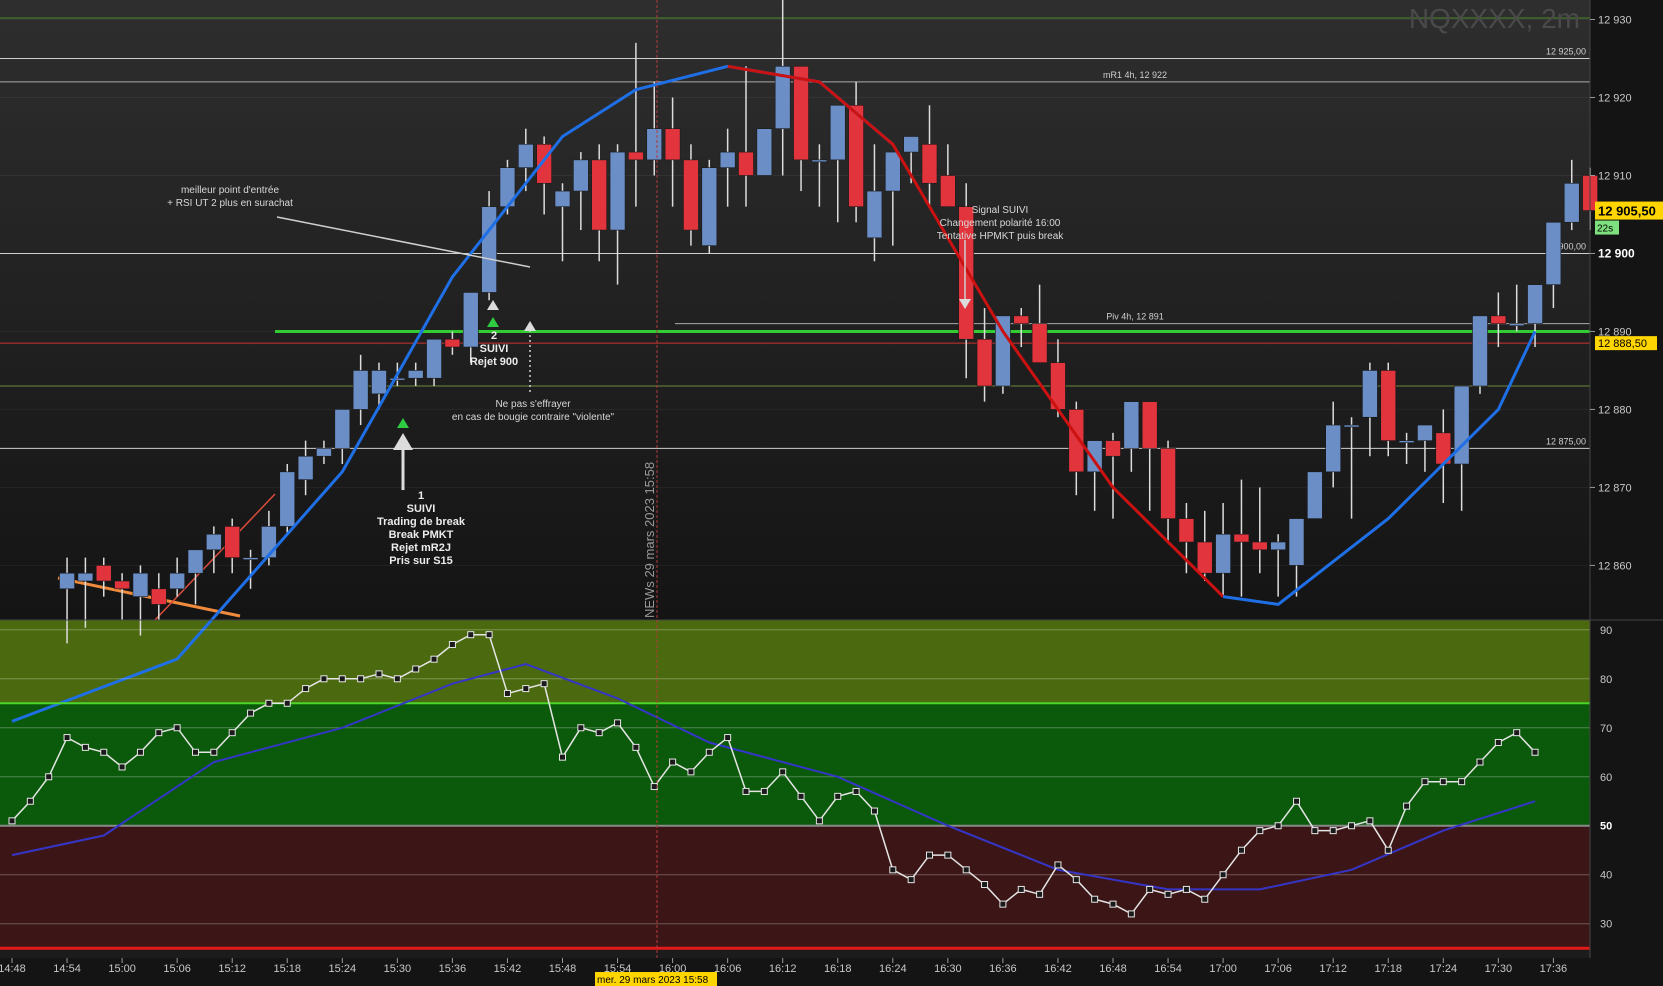  What do you see at coordinates (1499, 969) in the screenshot?
I see `time-tick-label: 17:30` at bounding box center [1499, 969].